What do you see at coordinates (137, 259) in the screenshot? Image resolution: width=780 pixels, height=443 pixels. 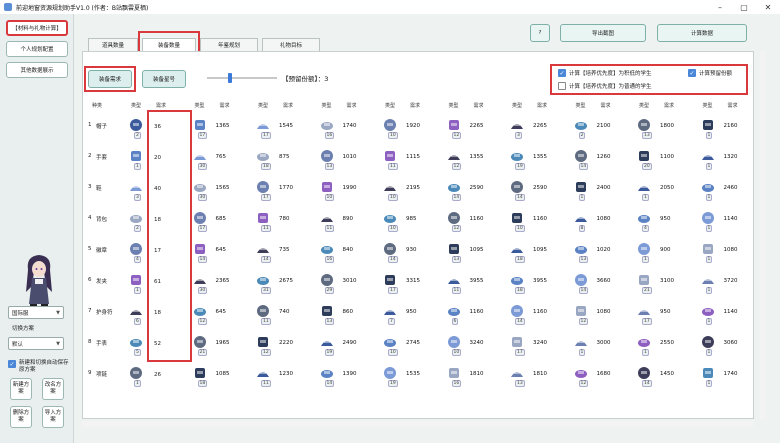 I see `owned-count: 4` at bounding box center [137, 259].